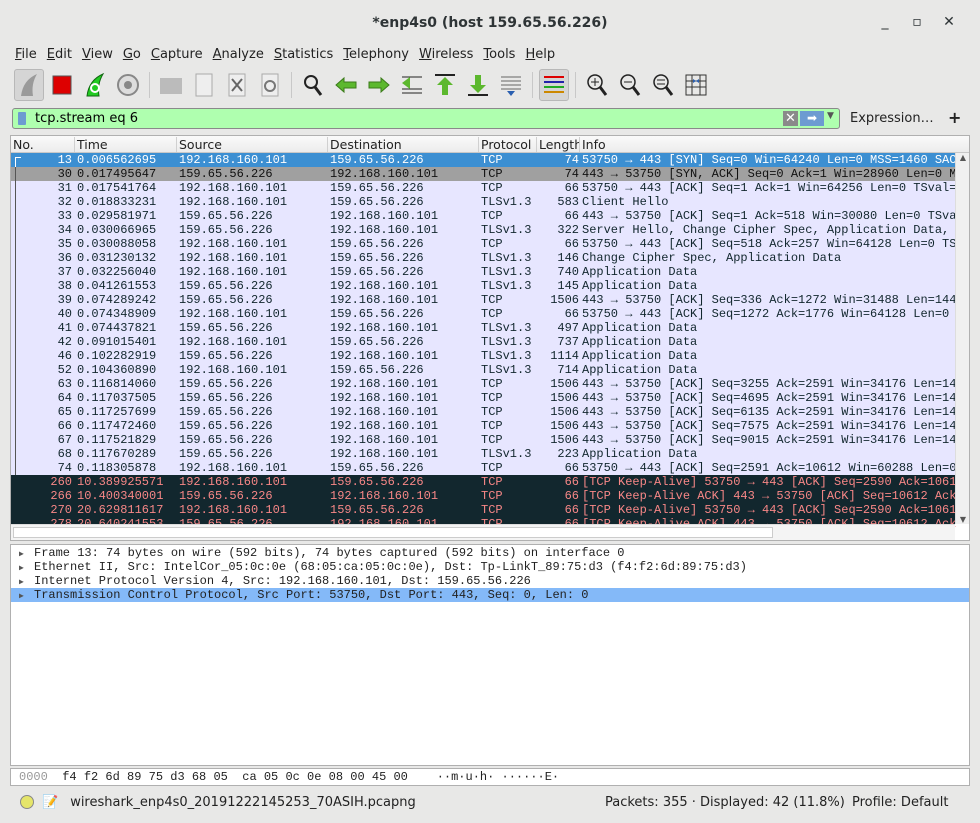 The height and width of the screenshot is (823, 980). What do you see at coordinates (640, 272) in the screenshot?
I see `packet-info: Application Data` at bounding box center [640, 272].